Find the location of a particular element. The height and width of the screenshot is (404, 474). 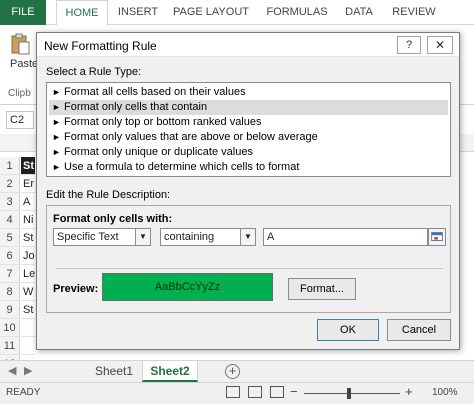

cell-column-a: Ni is located at coordinates (28, 220).